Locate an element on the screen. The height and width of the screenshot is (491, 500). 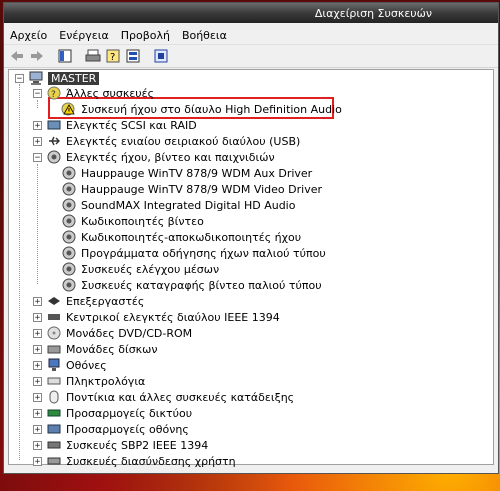
tree-item-label: Ελεγκτές SCSI και RAID is located at coordinates (131, 125).